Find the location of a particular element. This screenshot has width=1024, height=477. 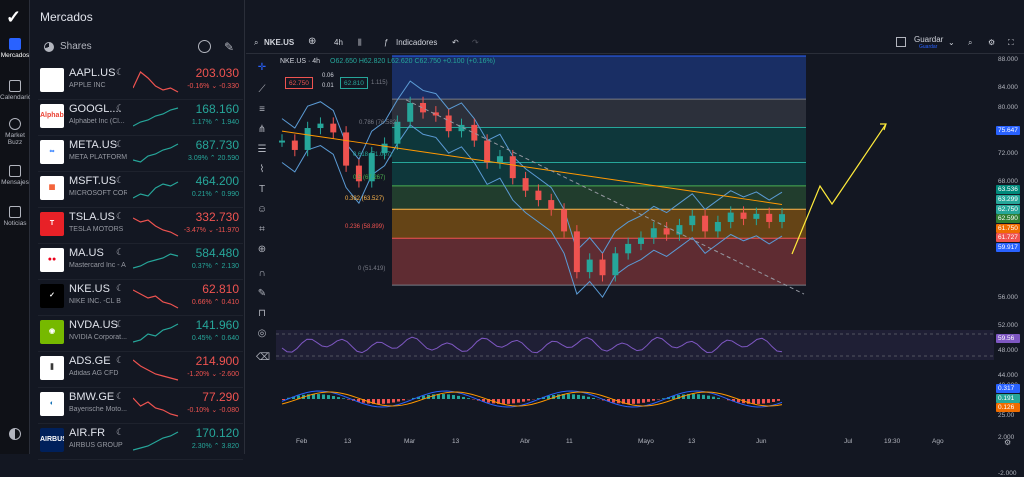

change-label: -3.47% ⌄ -11.970 is located at coordinates (211, 230).